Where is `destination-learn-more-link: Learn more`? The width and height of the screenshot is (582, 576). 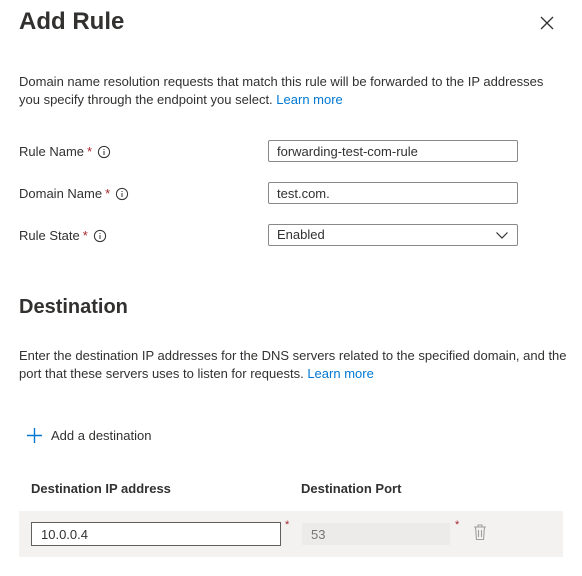 destination-learn-more-link: Learn more is located at coordinates (340, 373).